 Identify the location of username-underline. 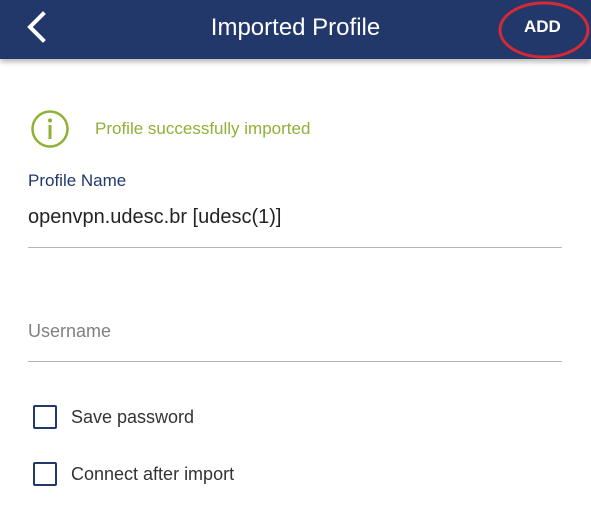
(295, 361).